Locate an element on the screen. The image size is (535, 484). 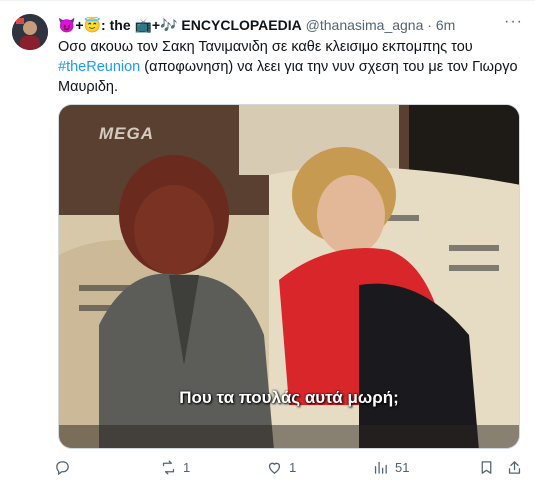
ellipsis-icon: ··· is located at coordinates (513, 22).